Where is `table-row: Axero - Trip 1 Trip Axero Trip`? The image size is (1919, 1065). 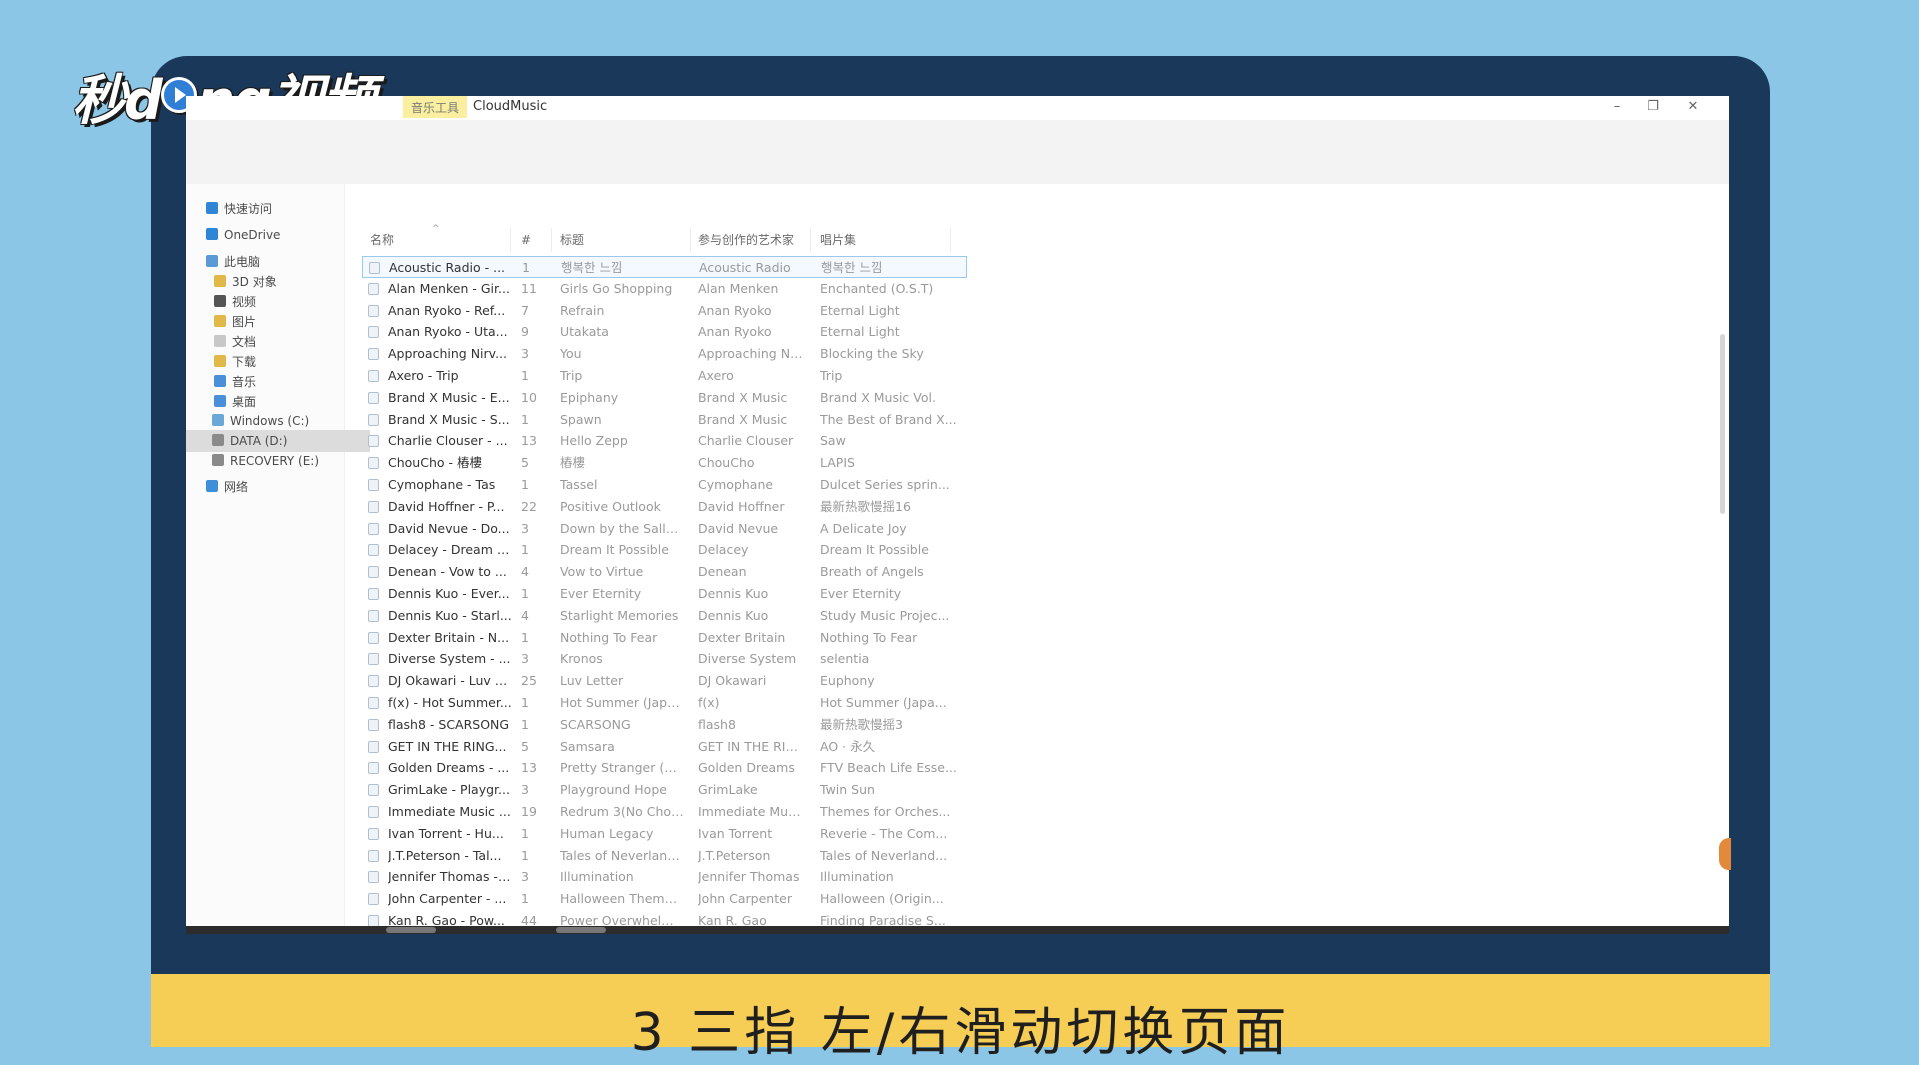 table-row: Axero - Trip 1 Trip Axero Trip is located at coordinates (664, 376).